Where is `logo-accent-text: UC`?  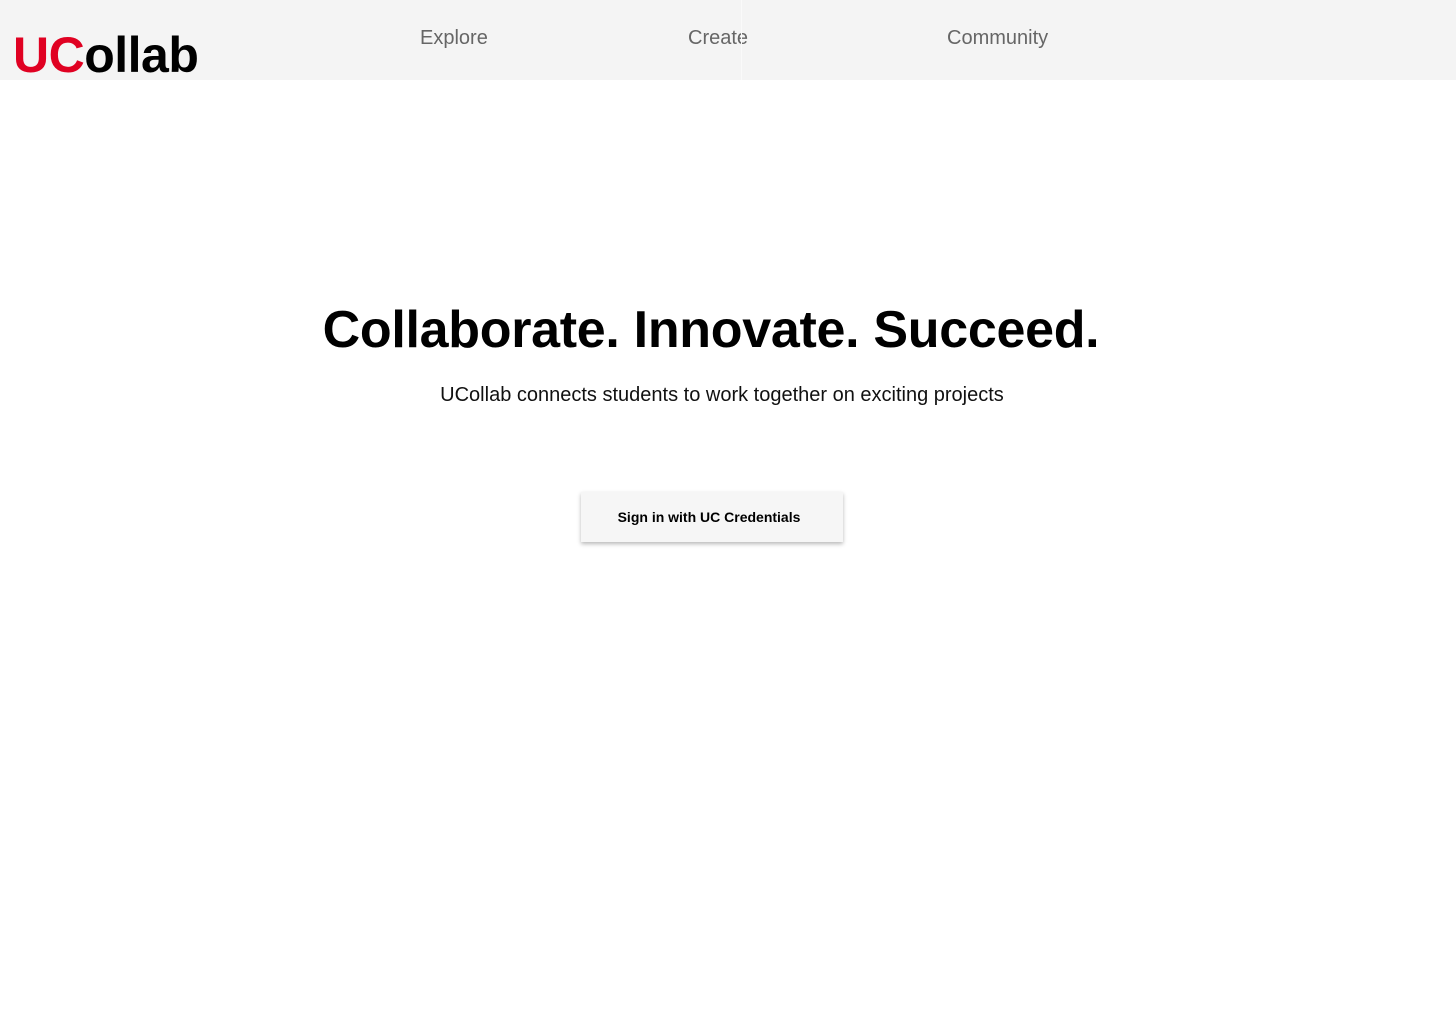
logo-accent-text: UC is located at coordinates (49, 55).